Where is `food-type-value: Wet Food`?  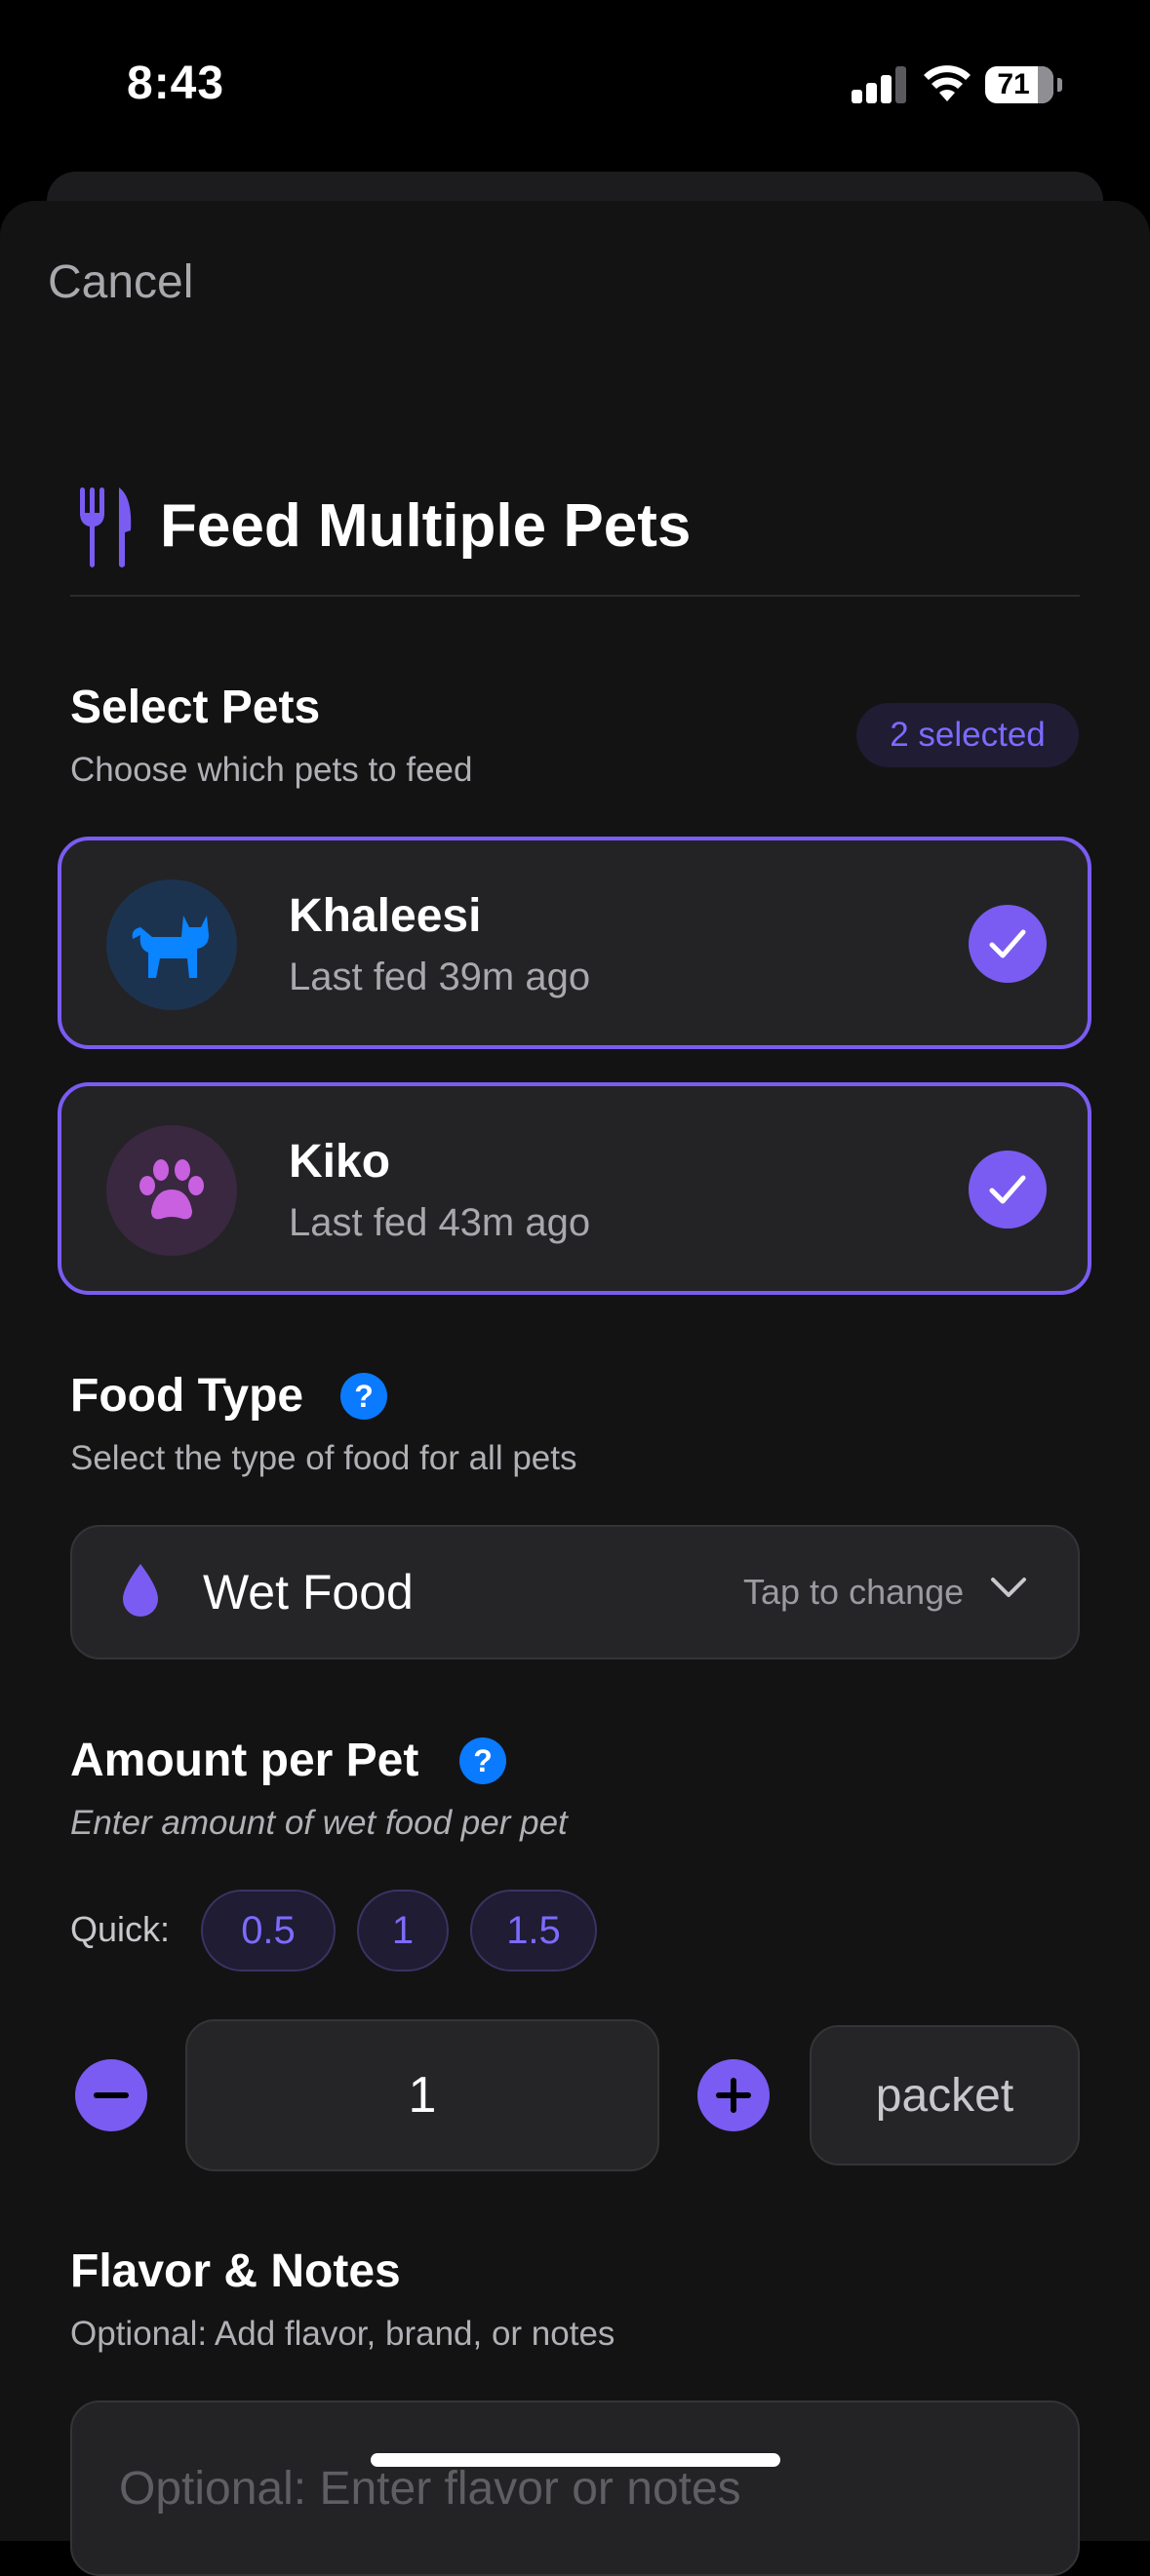 food-type-value: Wet Food is located at coordinates (308, 1592).